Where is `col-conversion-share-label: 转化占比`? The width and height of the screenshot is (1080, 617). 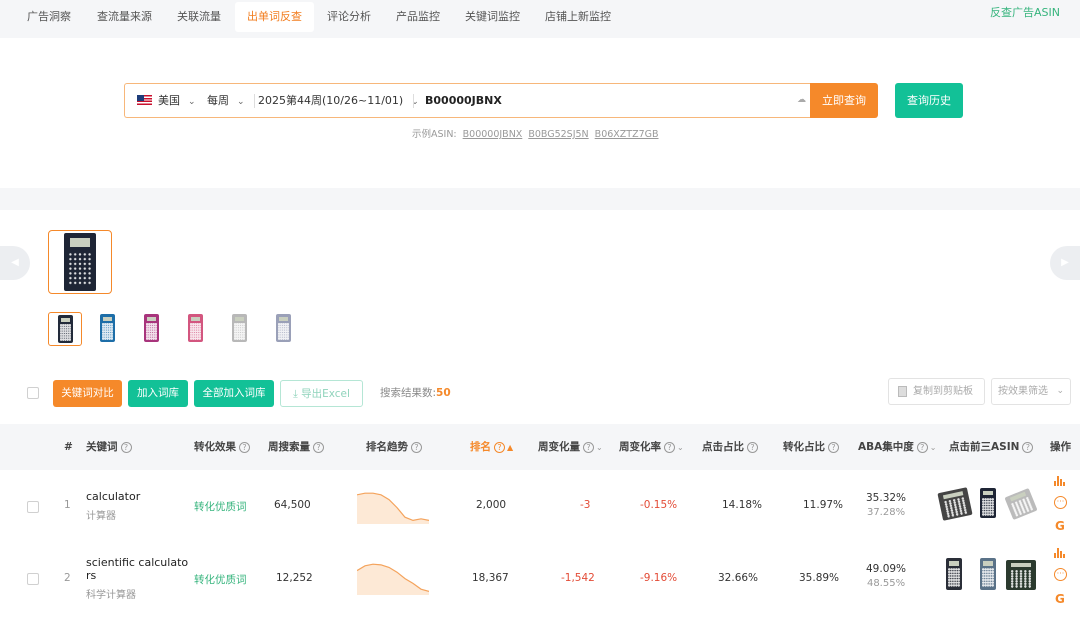
col-conversion-share-label: 转化占比 is located at coordinates (804, 447).